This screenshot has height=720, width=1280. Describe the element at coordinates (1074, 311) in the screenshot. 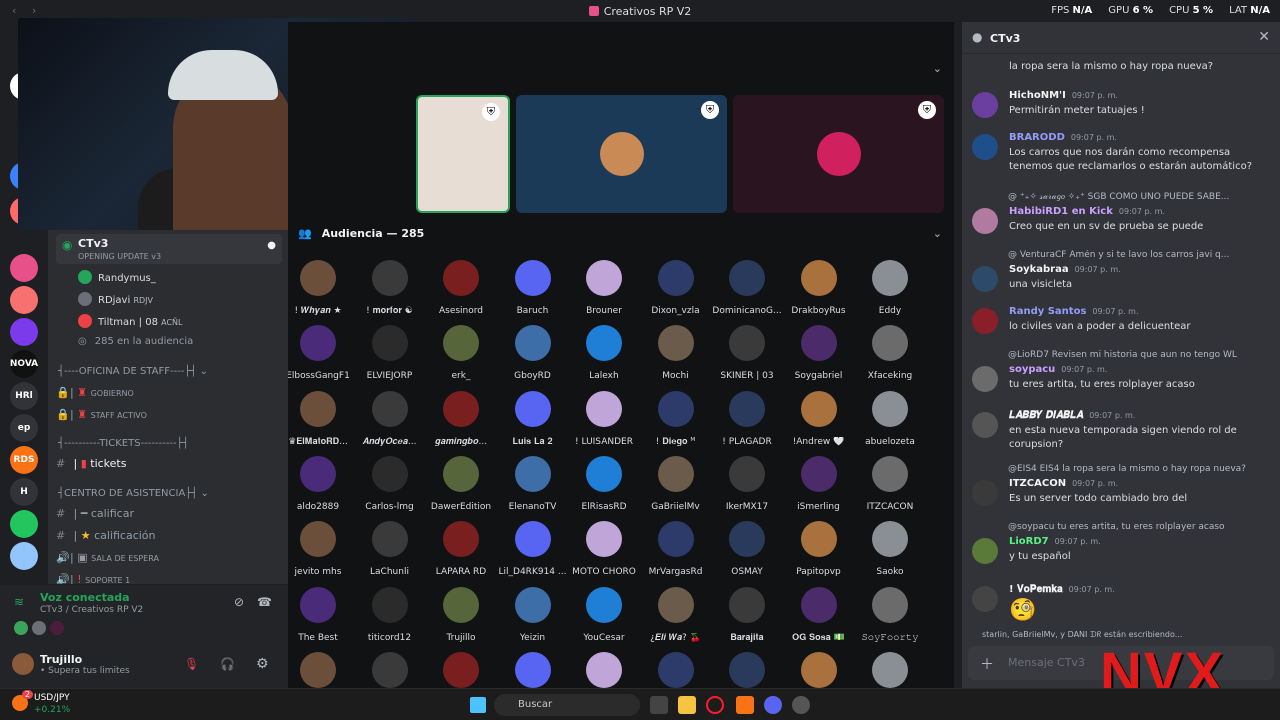

I see `chat-username: Randy Santos 09:07 p. m.` at that location.